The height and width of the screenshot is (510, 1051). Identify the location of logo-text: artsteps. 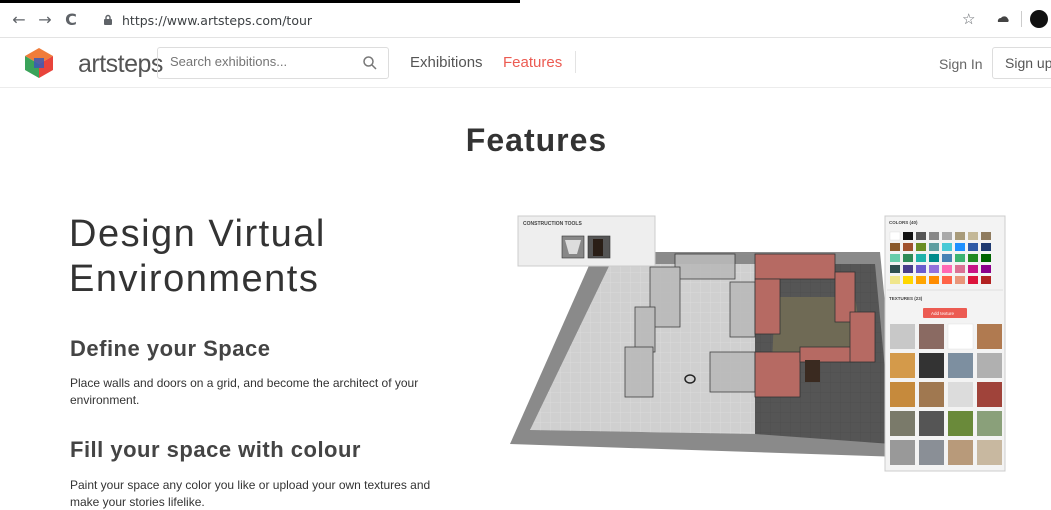
(120, 64).